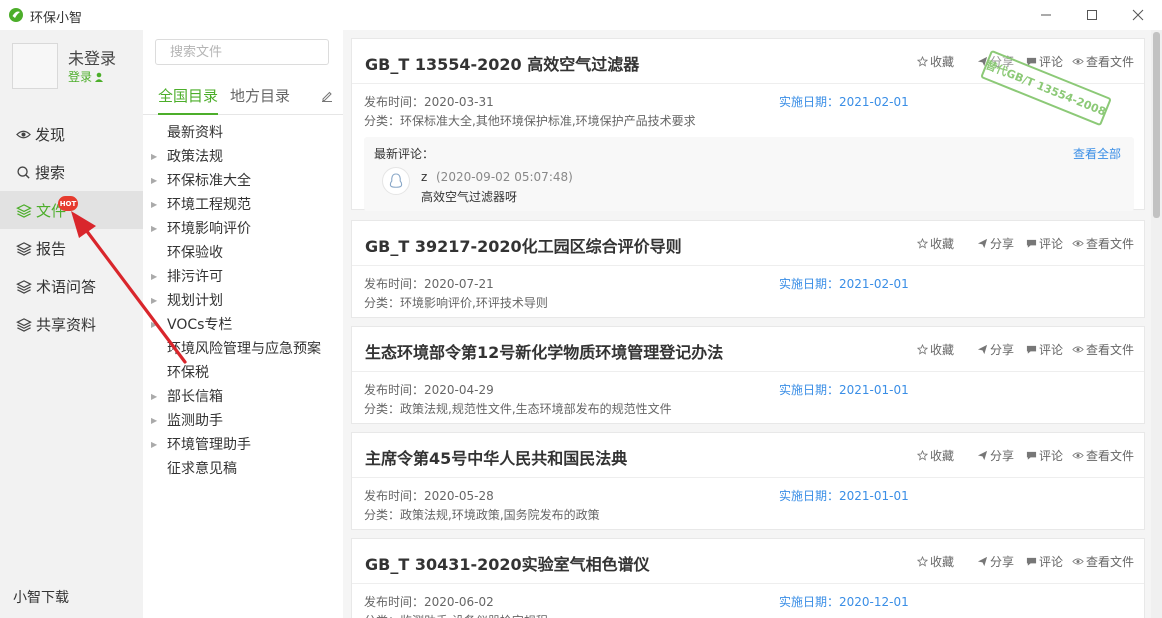 This screenshot has height=618, width=1162. I want to click on tree-item-label: 最新资料, so click(195, 133).